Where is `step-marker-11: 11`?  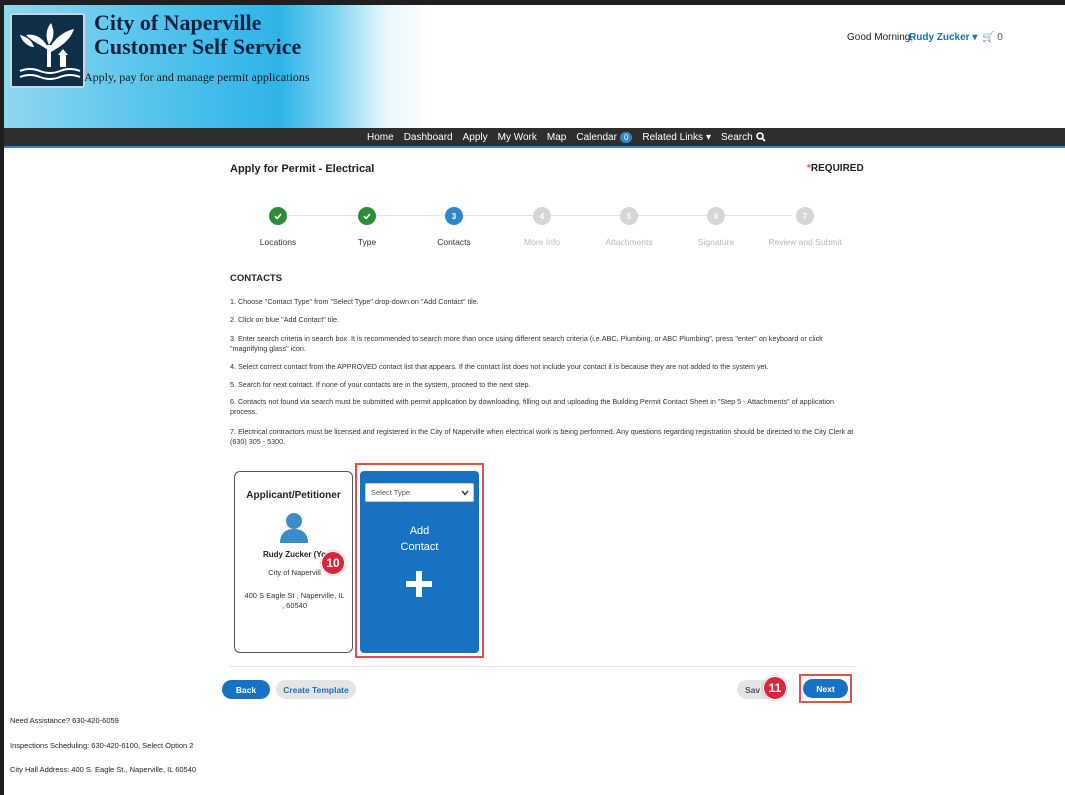
step-marker-11: 11 is located at coordinates (775, 688).